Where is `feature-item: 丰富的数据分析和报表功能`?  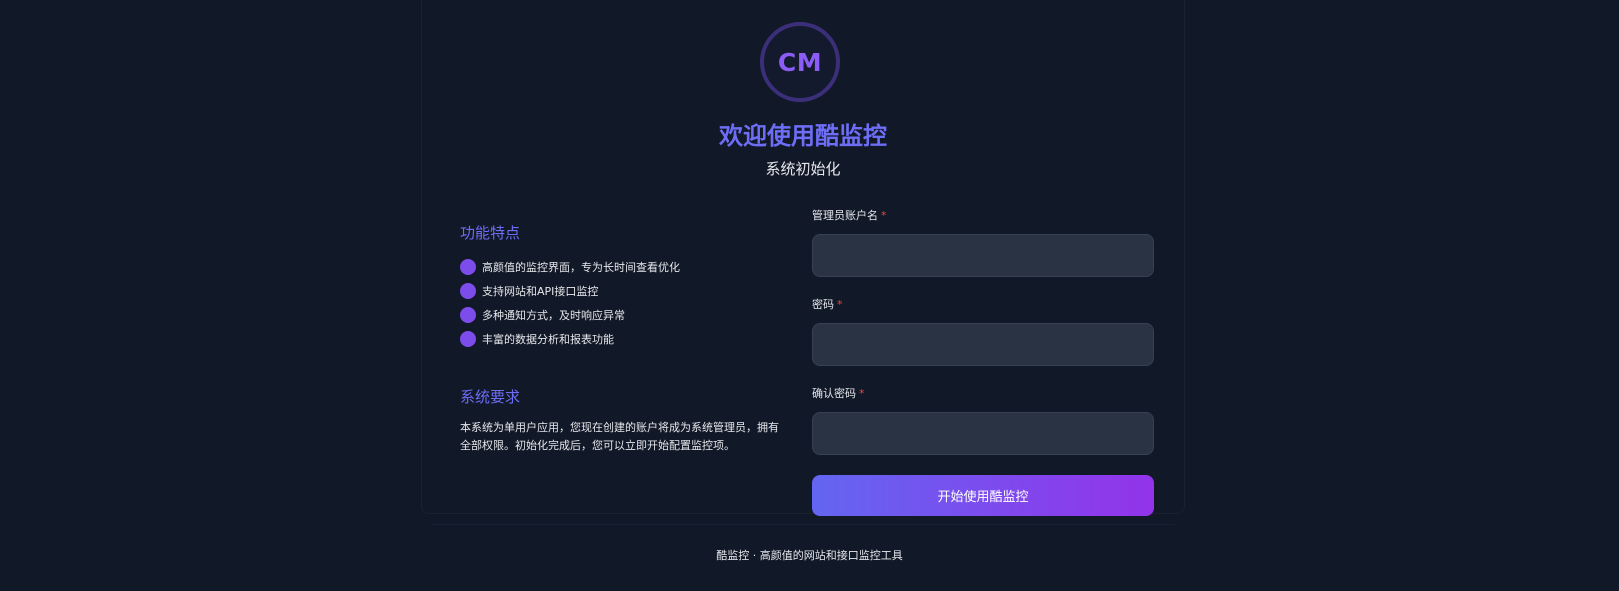
feature-item: 丰富的数据分析和报表功能 is located at coordinates (620, 339).